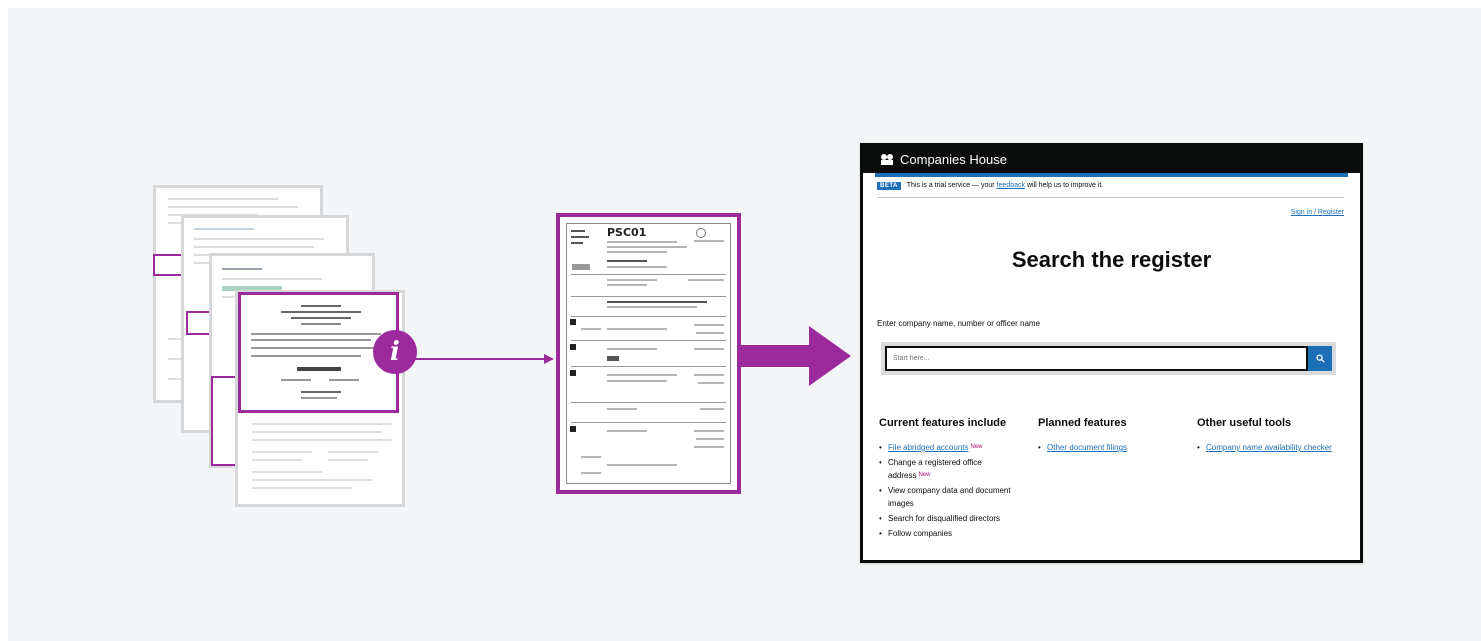 Image resolution: width=1481 pixels, height=641 pixels. What do you see at coordinates (928, 447) in the screenshot?
I see `feature-link: File abridged accounts` at bounding box center [928, 447].